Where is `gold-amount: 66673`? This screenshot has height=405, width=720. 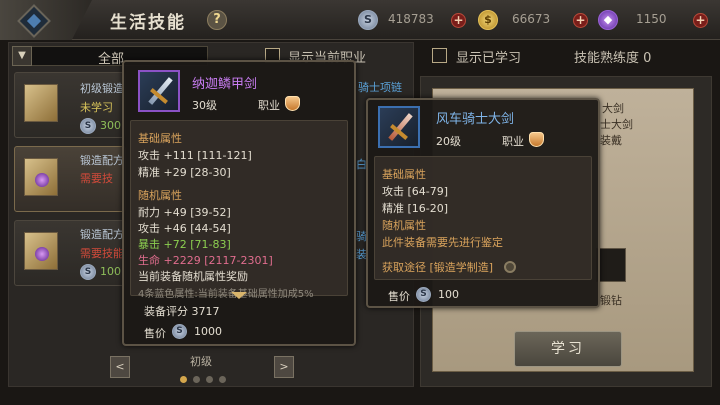
gold-amount: 66673 is located at coordinates (531, 19).